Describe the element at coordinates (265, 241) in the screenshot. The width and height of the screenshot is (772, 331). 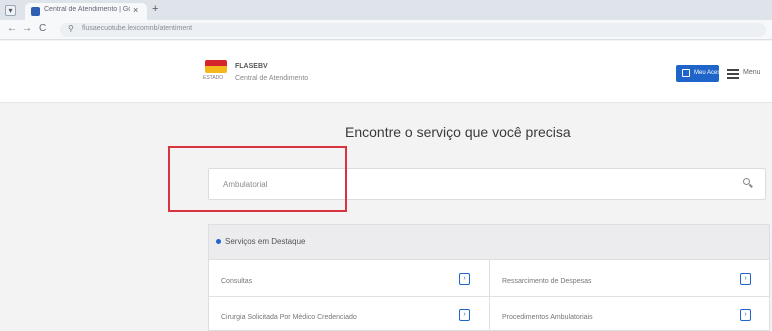
I see `featured-services-title: Serviços em Destaque` at that location.